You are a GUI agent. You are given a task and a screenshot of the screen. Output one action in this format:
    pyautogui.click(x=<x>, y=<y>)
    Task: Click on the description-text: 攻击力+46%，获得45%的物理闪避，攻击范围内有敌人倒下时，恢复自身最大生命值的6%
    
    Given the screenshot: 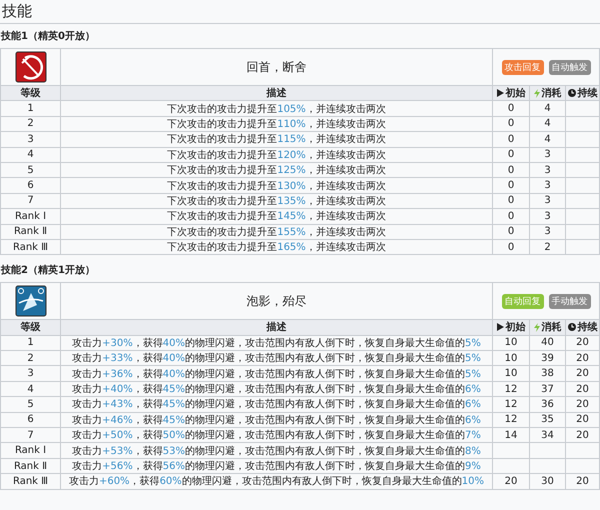 What is the action you would take?
    pyautogui.click(x=276, y=420)
    